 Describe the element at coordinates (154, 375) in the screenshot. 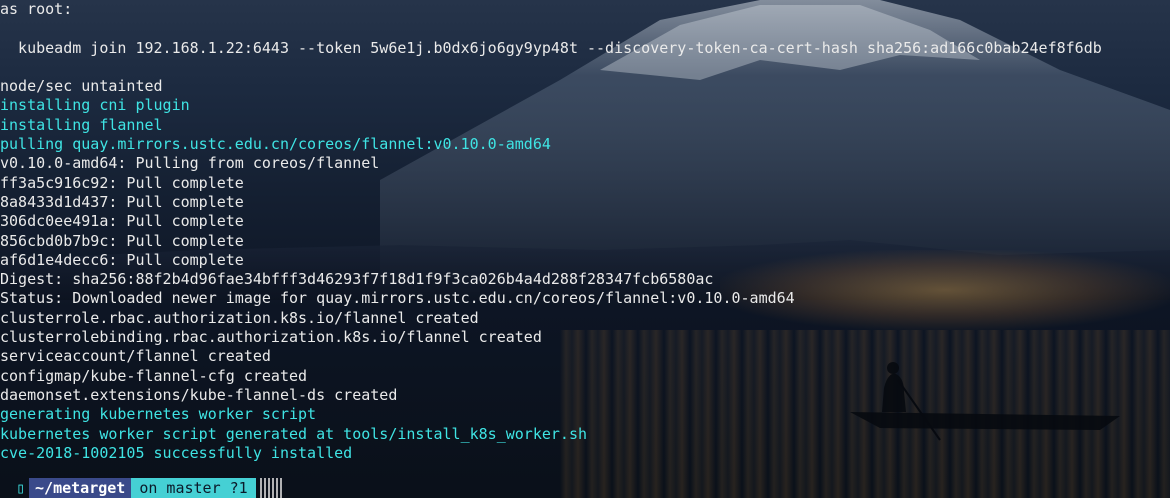

I see `terminal-line: configmap/kube-flannel-cfg created` at that location.